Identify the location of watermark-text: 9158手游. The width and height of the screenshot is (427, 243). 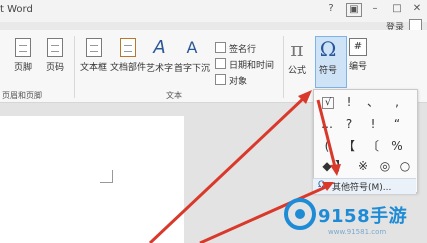
(363, 216).